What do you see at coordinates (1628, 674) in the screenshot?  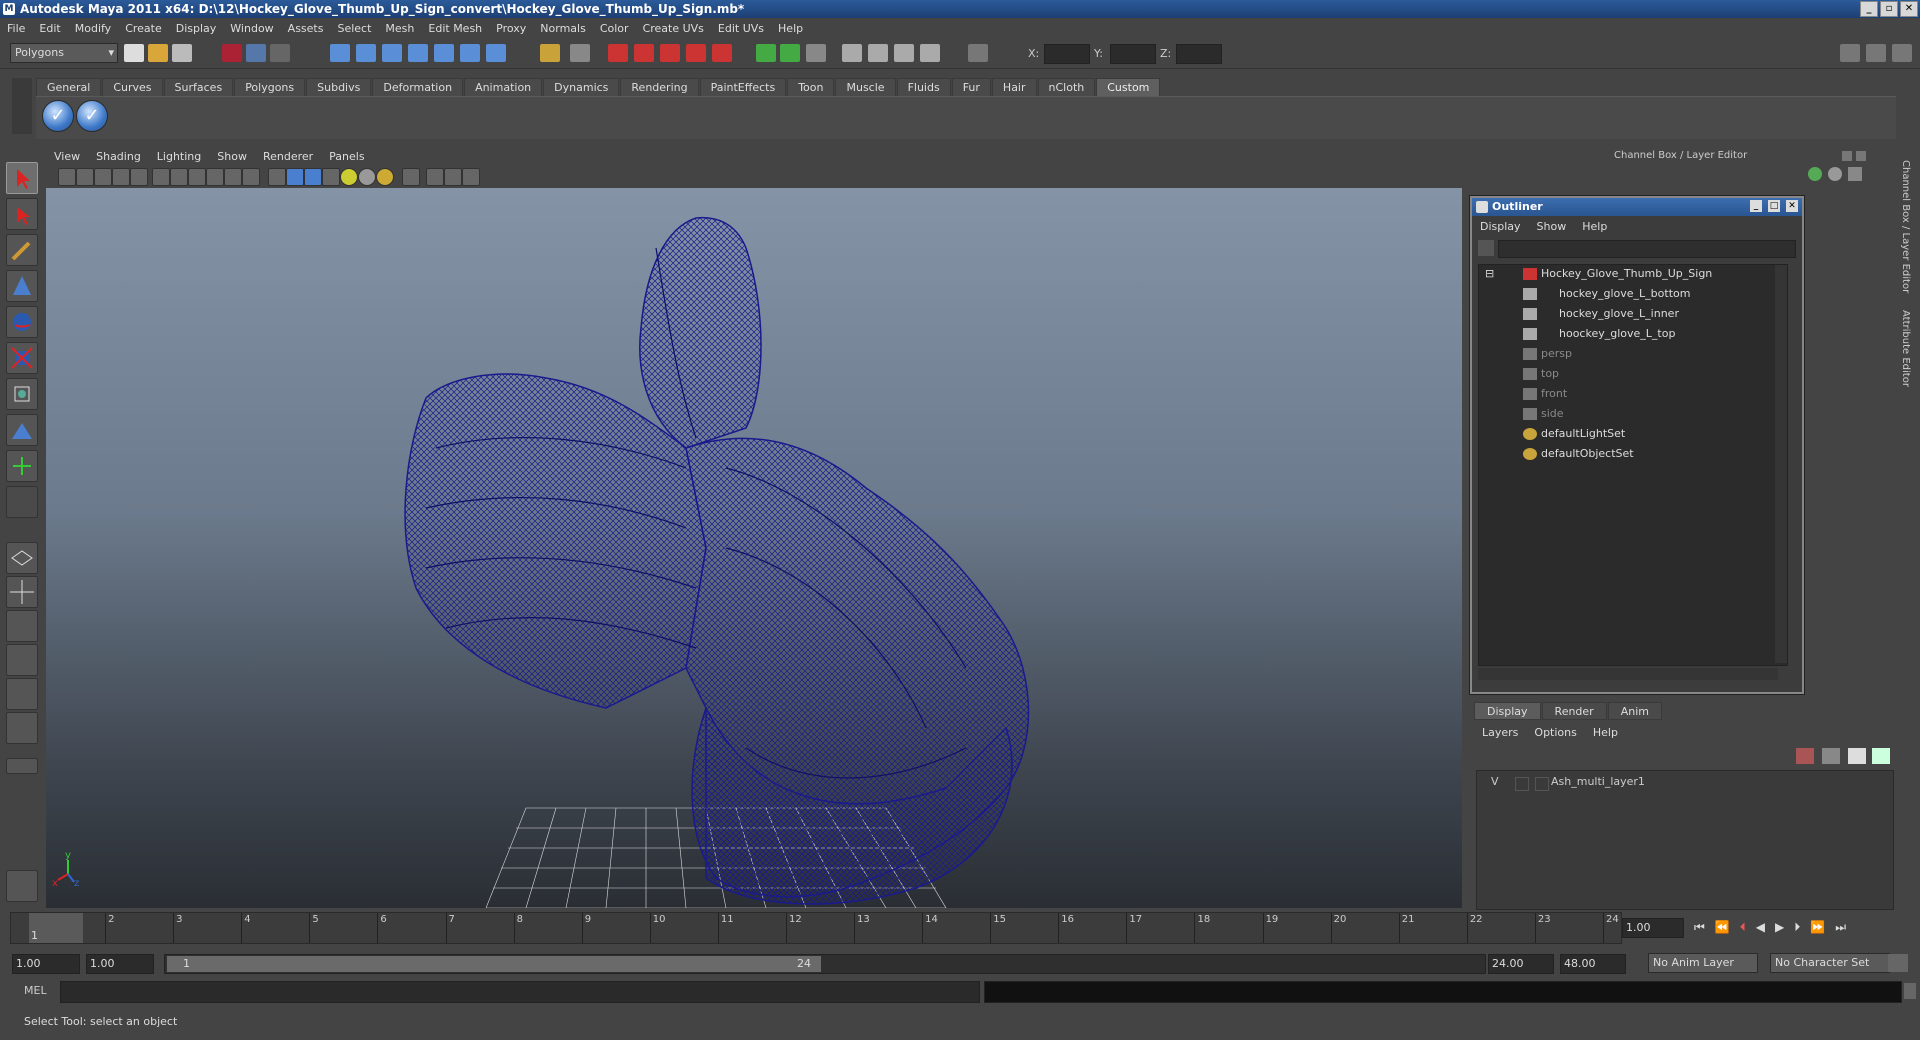 I see `outliner-horizontal-scrollbar` at bounding box center [1628, 674].